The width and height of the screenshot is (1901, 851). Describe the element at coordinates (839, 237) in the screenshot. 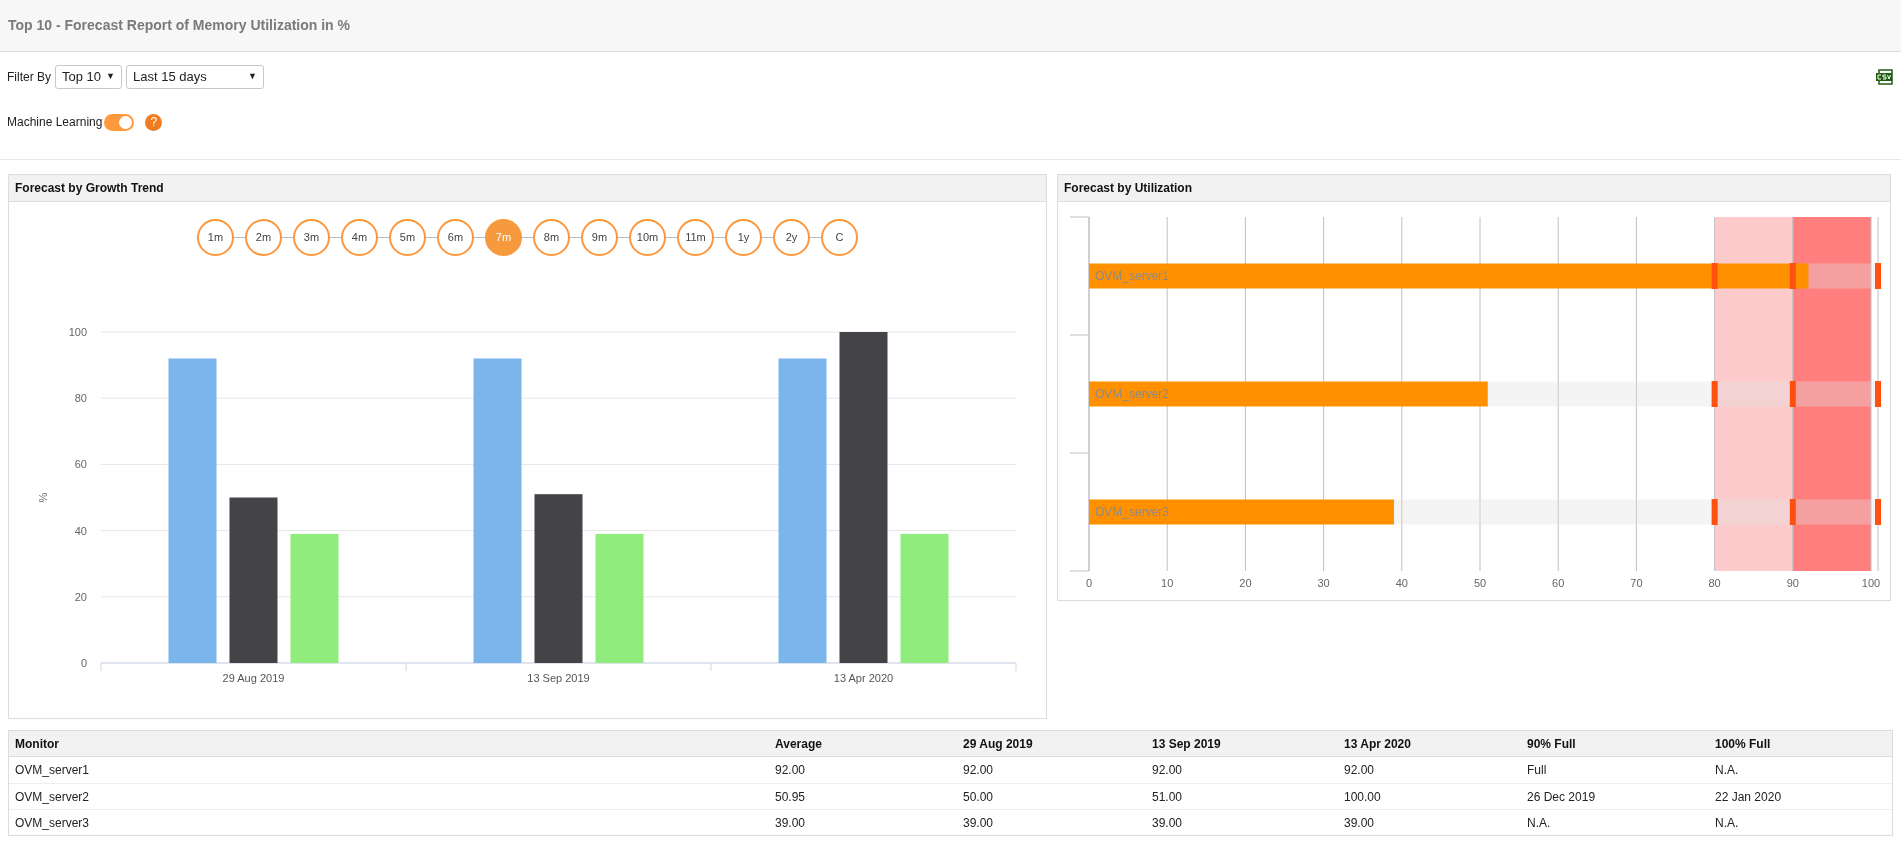

I see `period-button: C` at that location.